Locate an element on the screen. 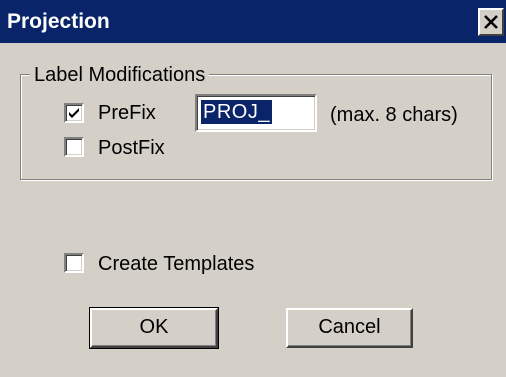  prefix-label: PreFix is located at coordinates (127, 113).